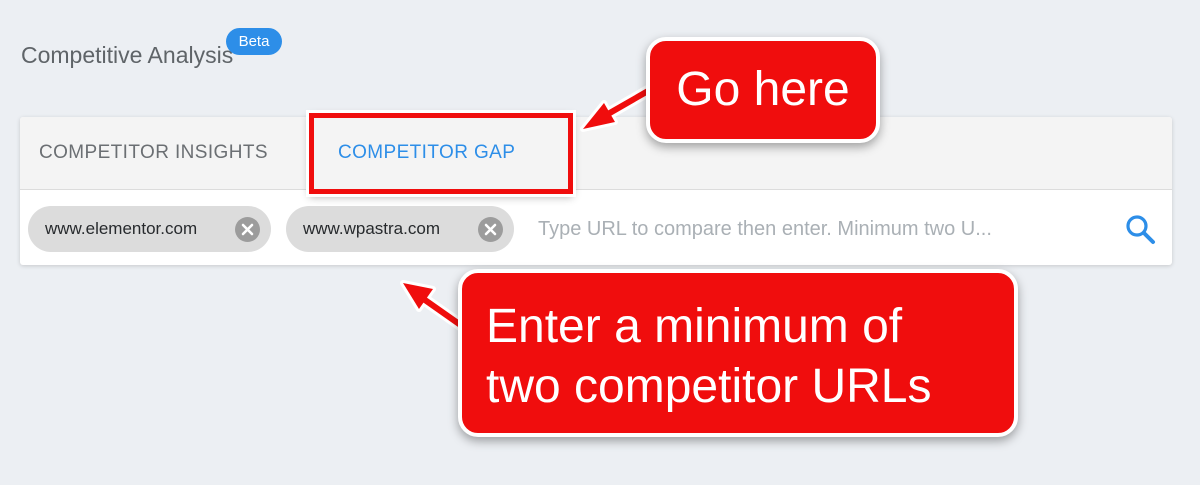 The width and height of the screenshot is (1200, 485). What do you see at coordinates (709, 386) in the screenshot?
I see `callout-text-line: two competitor URLs` at bounding box center [709, 386].